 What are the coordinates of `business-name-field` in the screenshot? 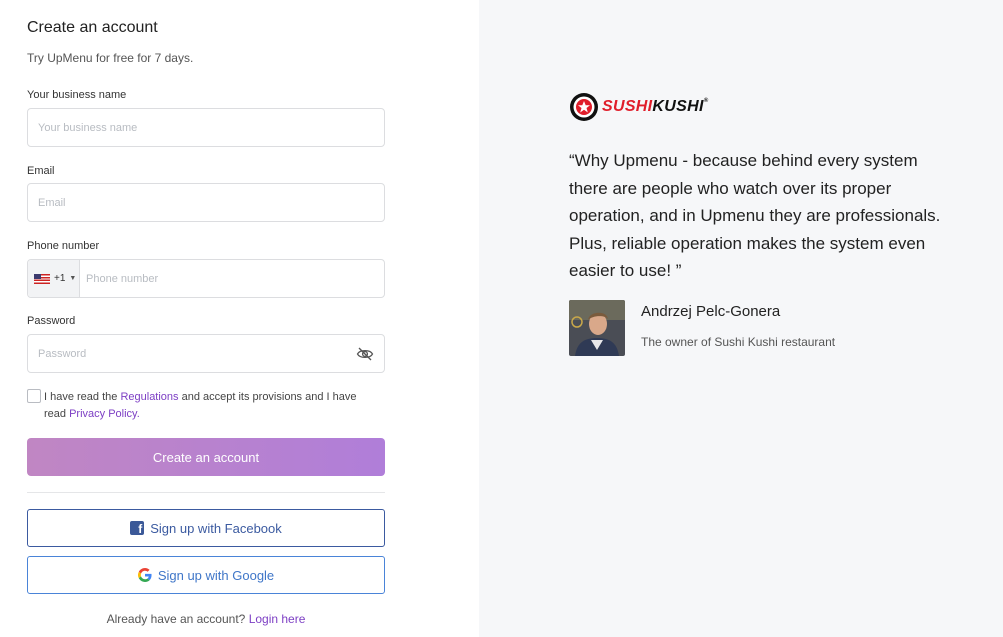 It's located at (206, 127).